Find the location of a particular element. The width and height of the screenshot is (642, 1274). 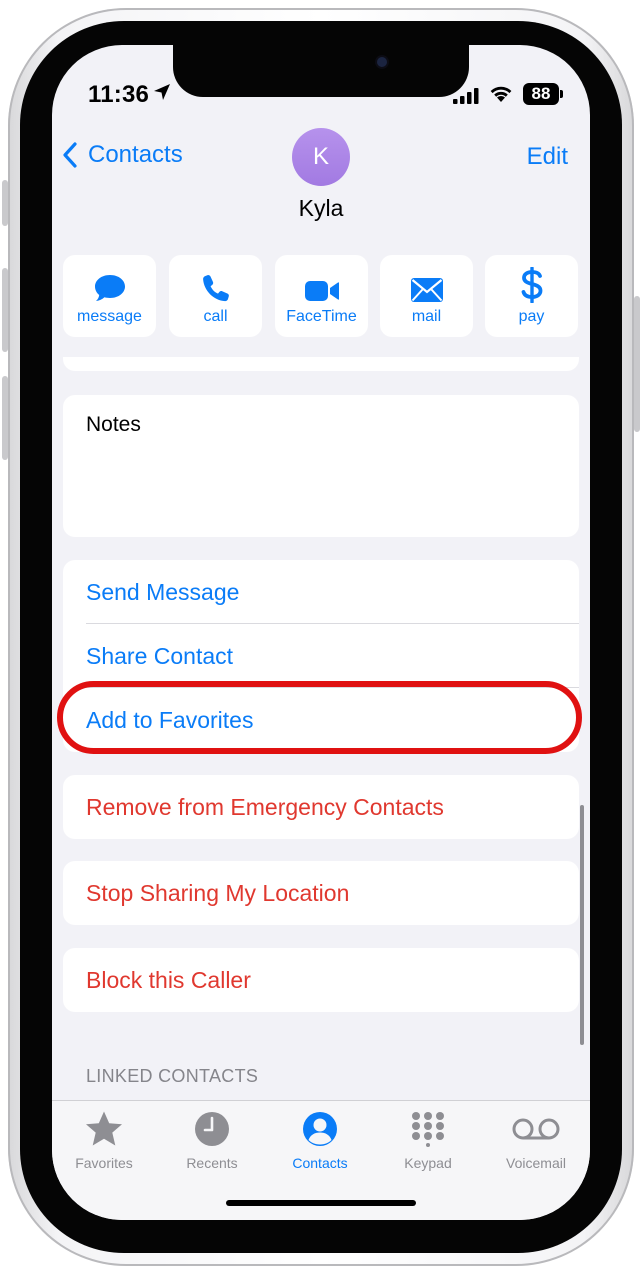

tab-keypad: Keypad is located at coordinates (428, 1140).